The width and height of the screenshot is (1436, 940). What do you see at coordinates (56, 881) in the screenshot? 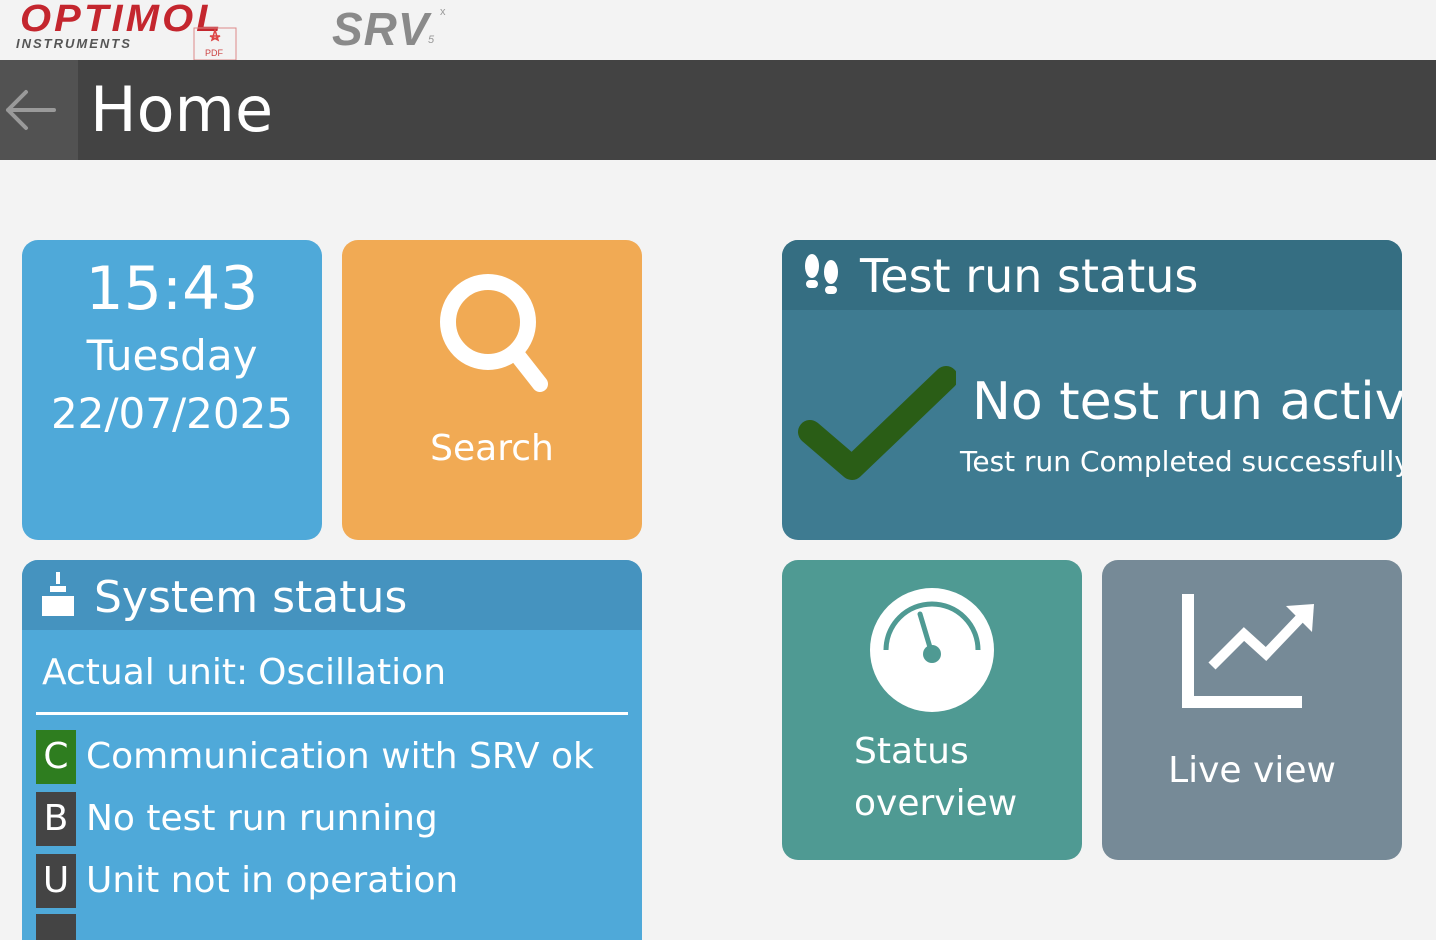
I see `status-badge: U` at bounding box center [56, 881].